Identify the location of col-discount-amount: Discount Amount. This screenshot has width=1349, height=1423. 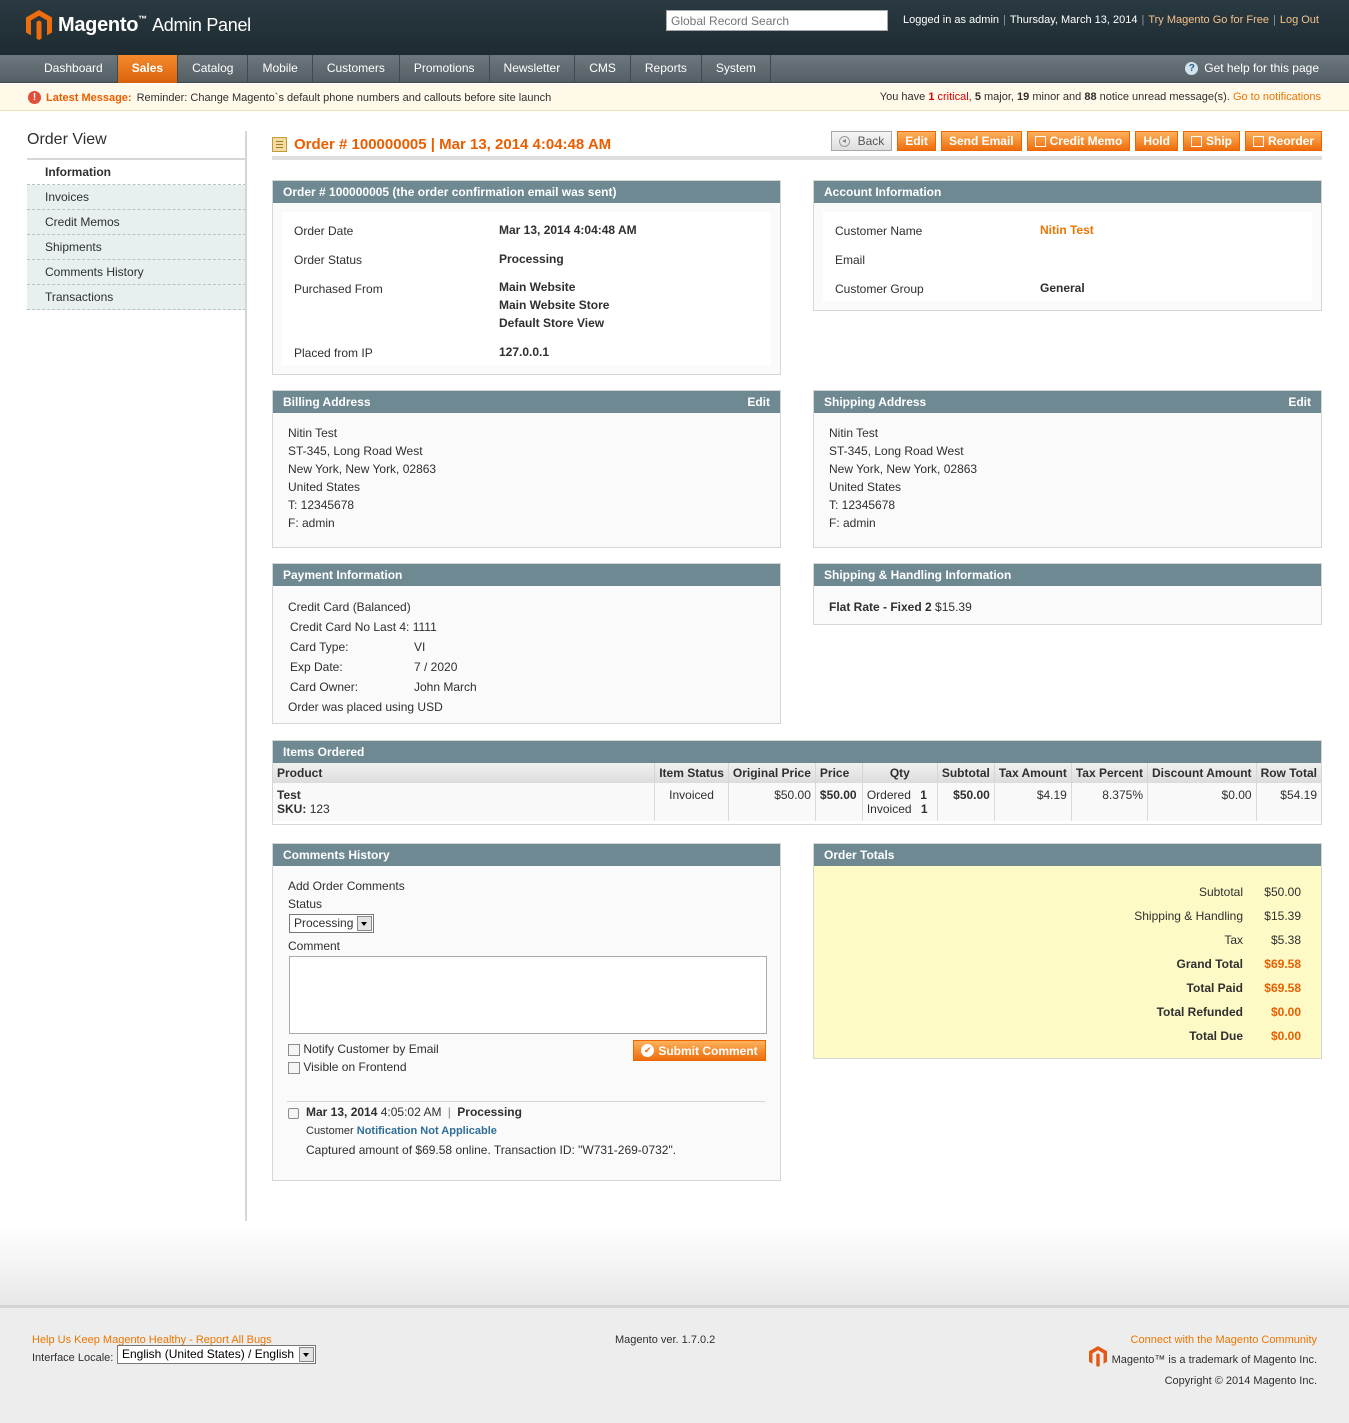
(1202, 773).